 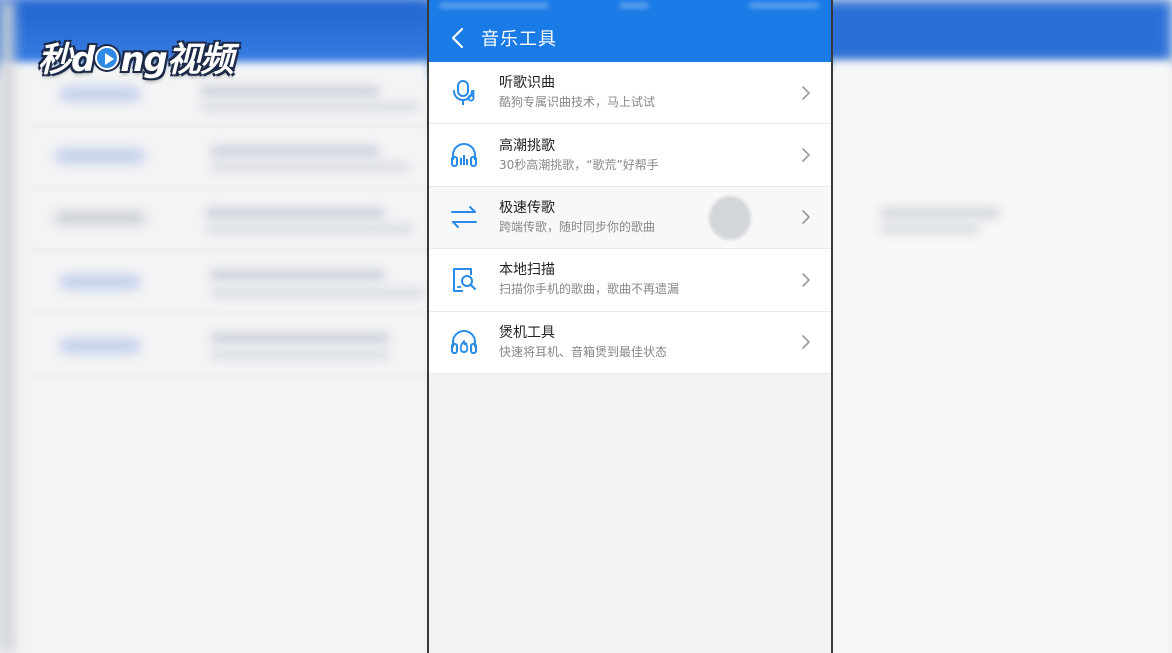 I want to click on transfer-arrows-icon, so click(x=464, y=217).